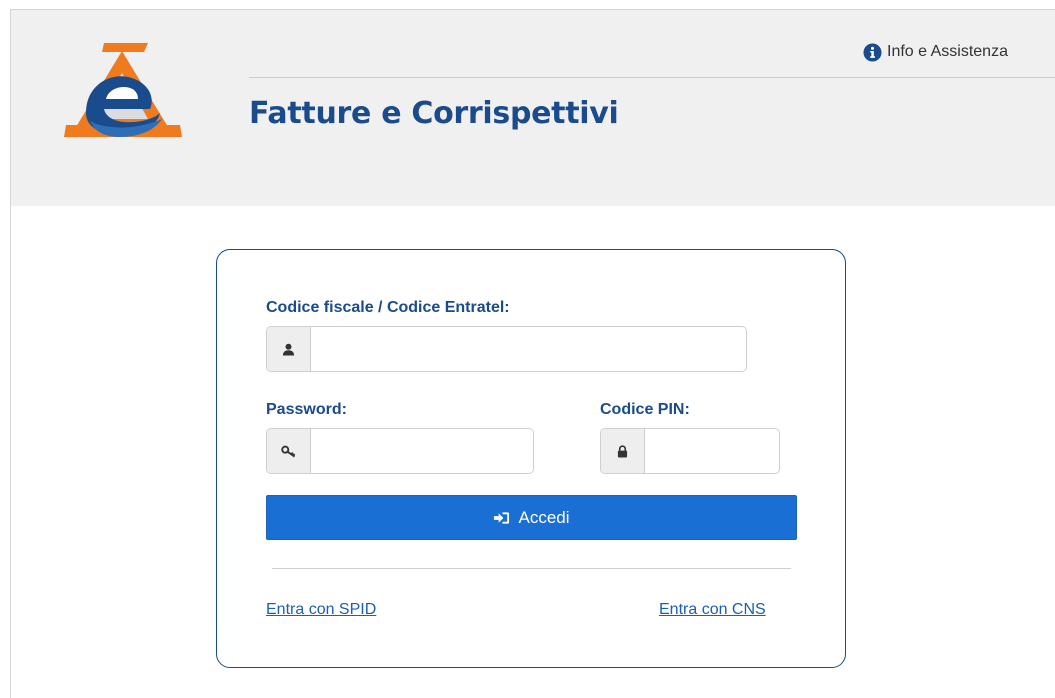 This screenshot has width=1055, height=698. What do you see at coordinates (502, 517) in the screenshot?
I see `sign-in-icon` at bounding box center [502, 517].